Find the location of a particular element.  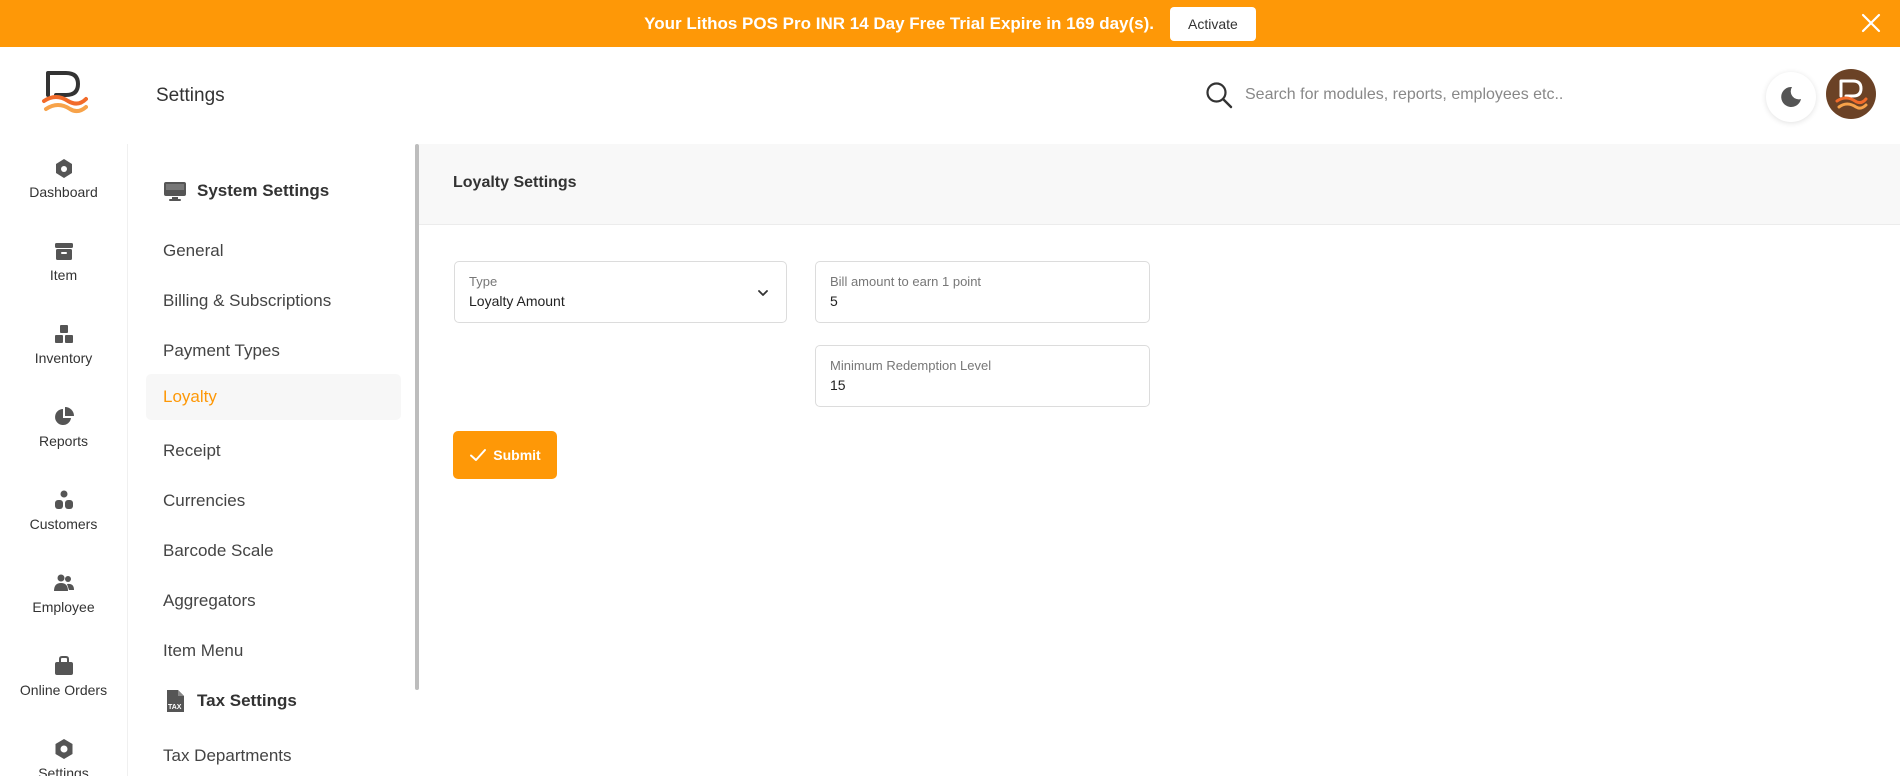

tax-settings-heading: TAX Tax Settings is located at coordinates (230, 701).